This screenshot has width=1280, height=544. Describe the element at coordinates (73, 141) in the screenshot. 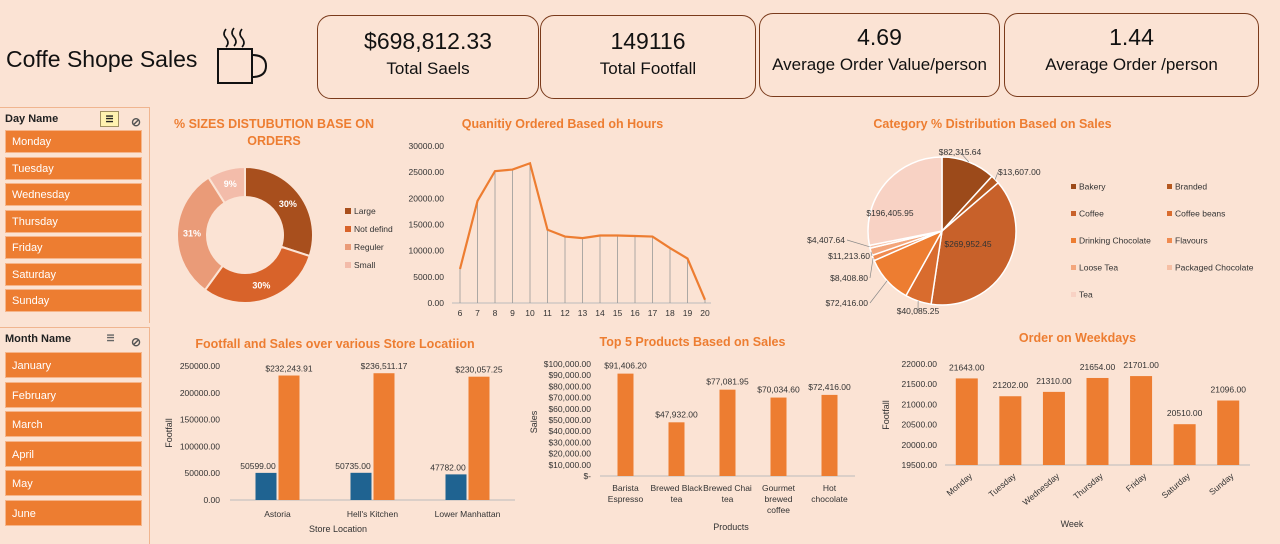

I see `day-slicer-item-monday: Monday` at that location.